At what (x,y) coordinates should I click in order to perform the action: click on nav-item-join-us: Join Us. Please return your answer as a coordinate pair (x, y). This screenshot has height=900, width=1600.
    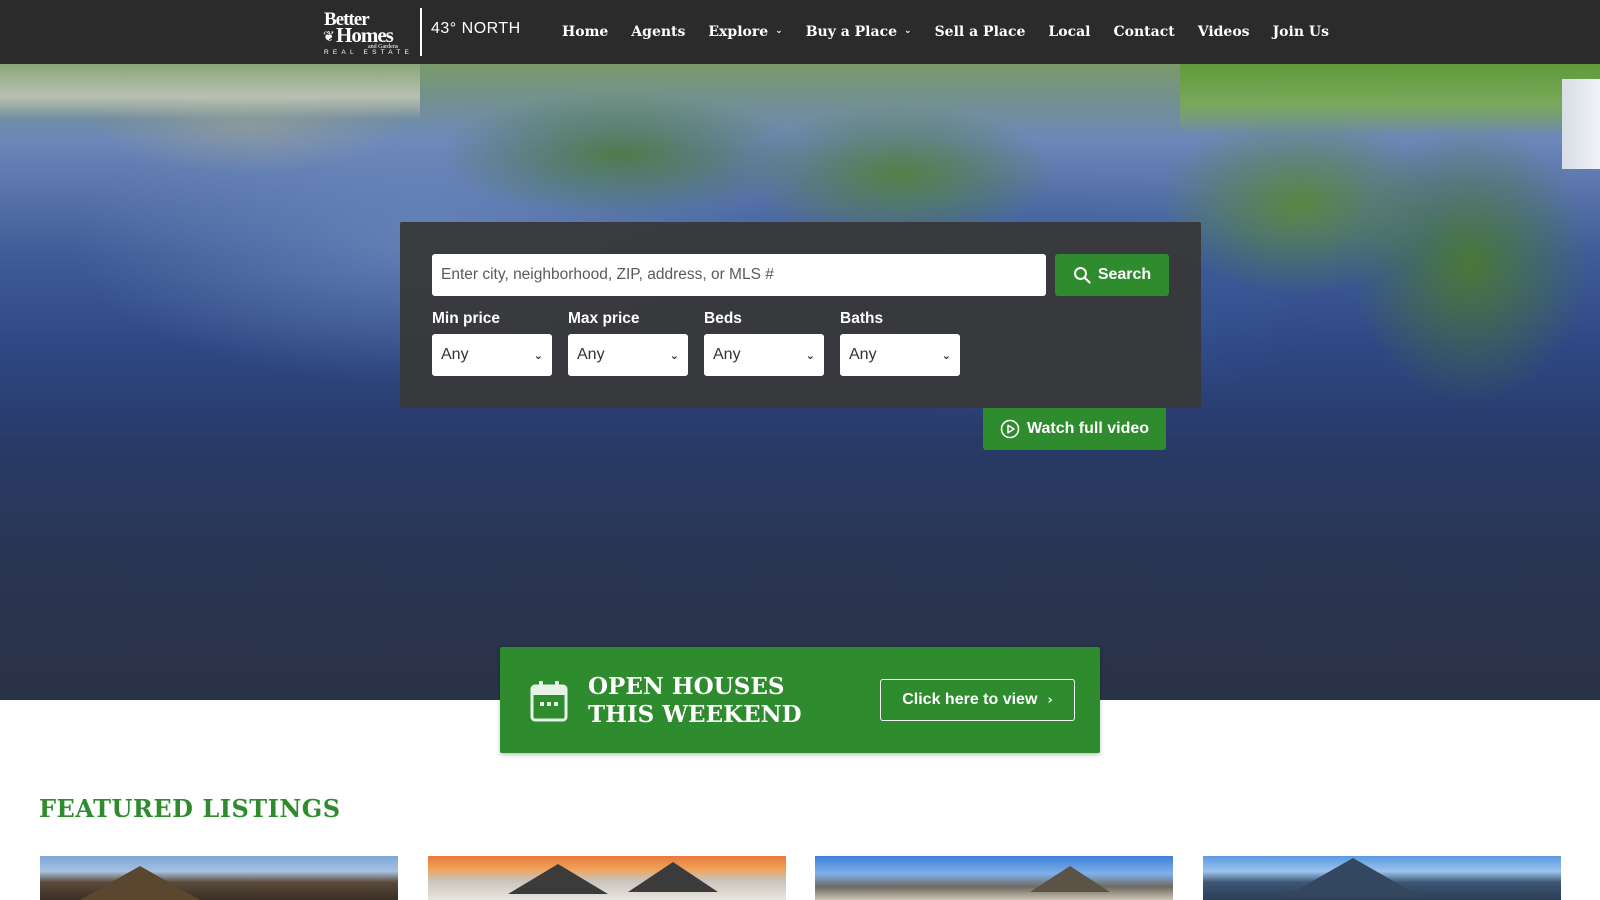
    Looking at the image, I should click on (1301, 32).